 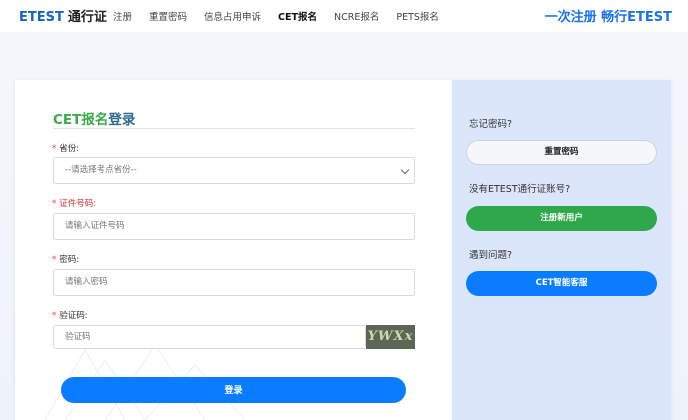 I want to click on problem-label: 遇到问题?, so click(x=491, y=255).